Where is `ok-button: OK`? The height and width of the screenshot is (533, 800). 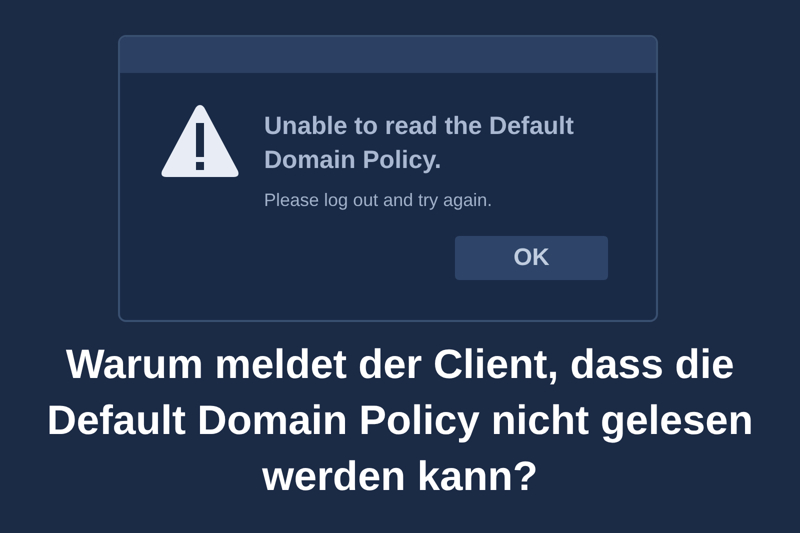 ok-button: OK is located at coordinates (531, 258).